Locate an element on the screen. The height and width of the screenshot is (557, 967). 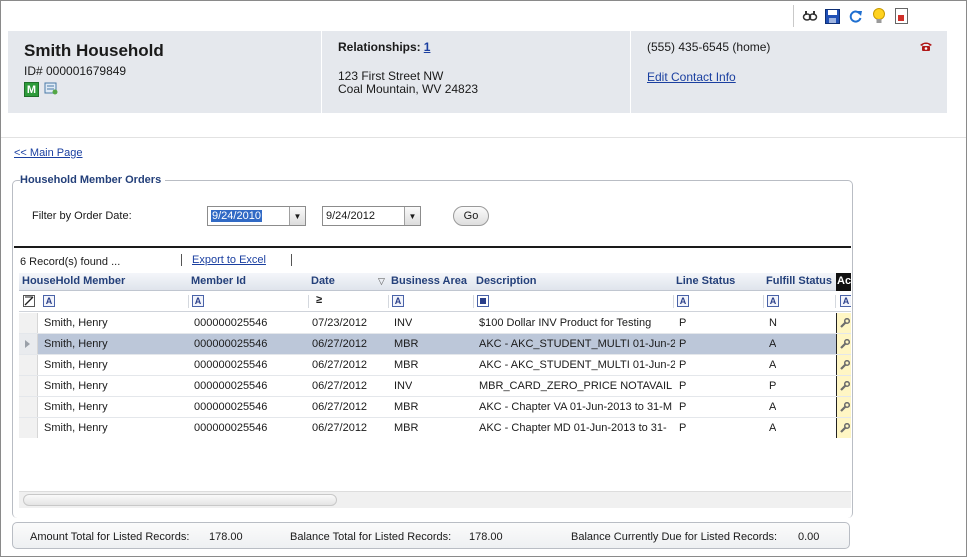
date-from-select: 9/24/2010 ▼ is located at coordinates (256, 216).